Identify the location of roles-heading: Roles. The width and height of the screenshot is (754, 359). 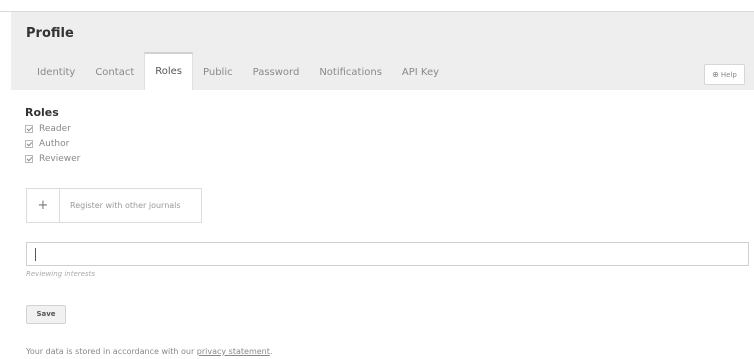
(42, 112).